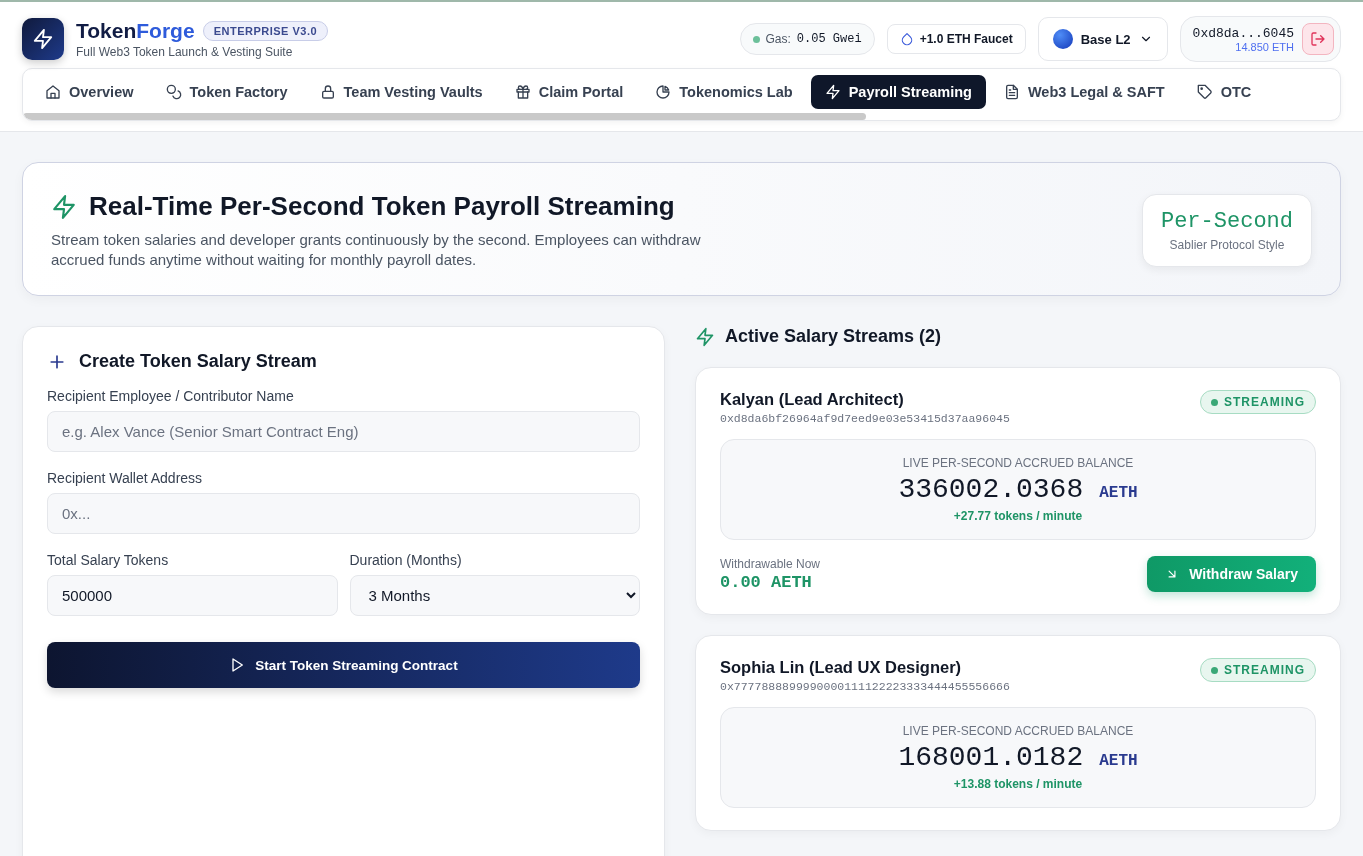 This screenshot has width=1363, height=856. What do you see at coordinates (173, 92) in the screenshot?
I see `coins-icon` at bounding box center [173, 92].